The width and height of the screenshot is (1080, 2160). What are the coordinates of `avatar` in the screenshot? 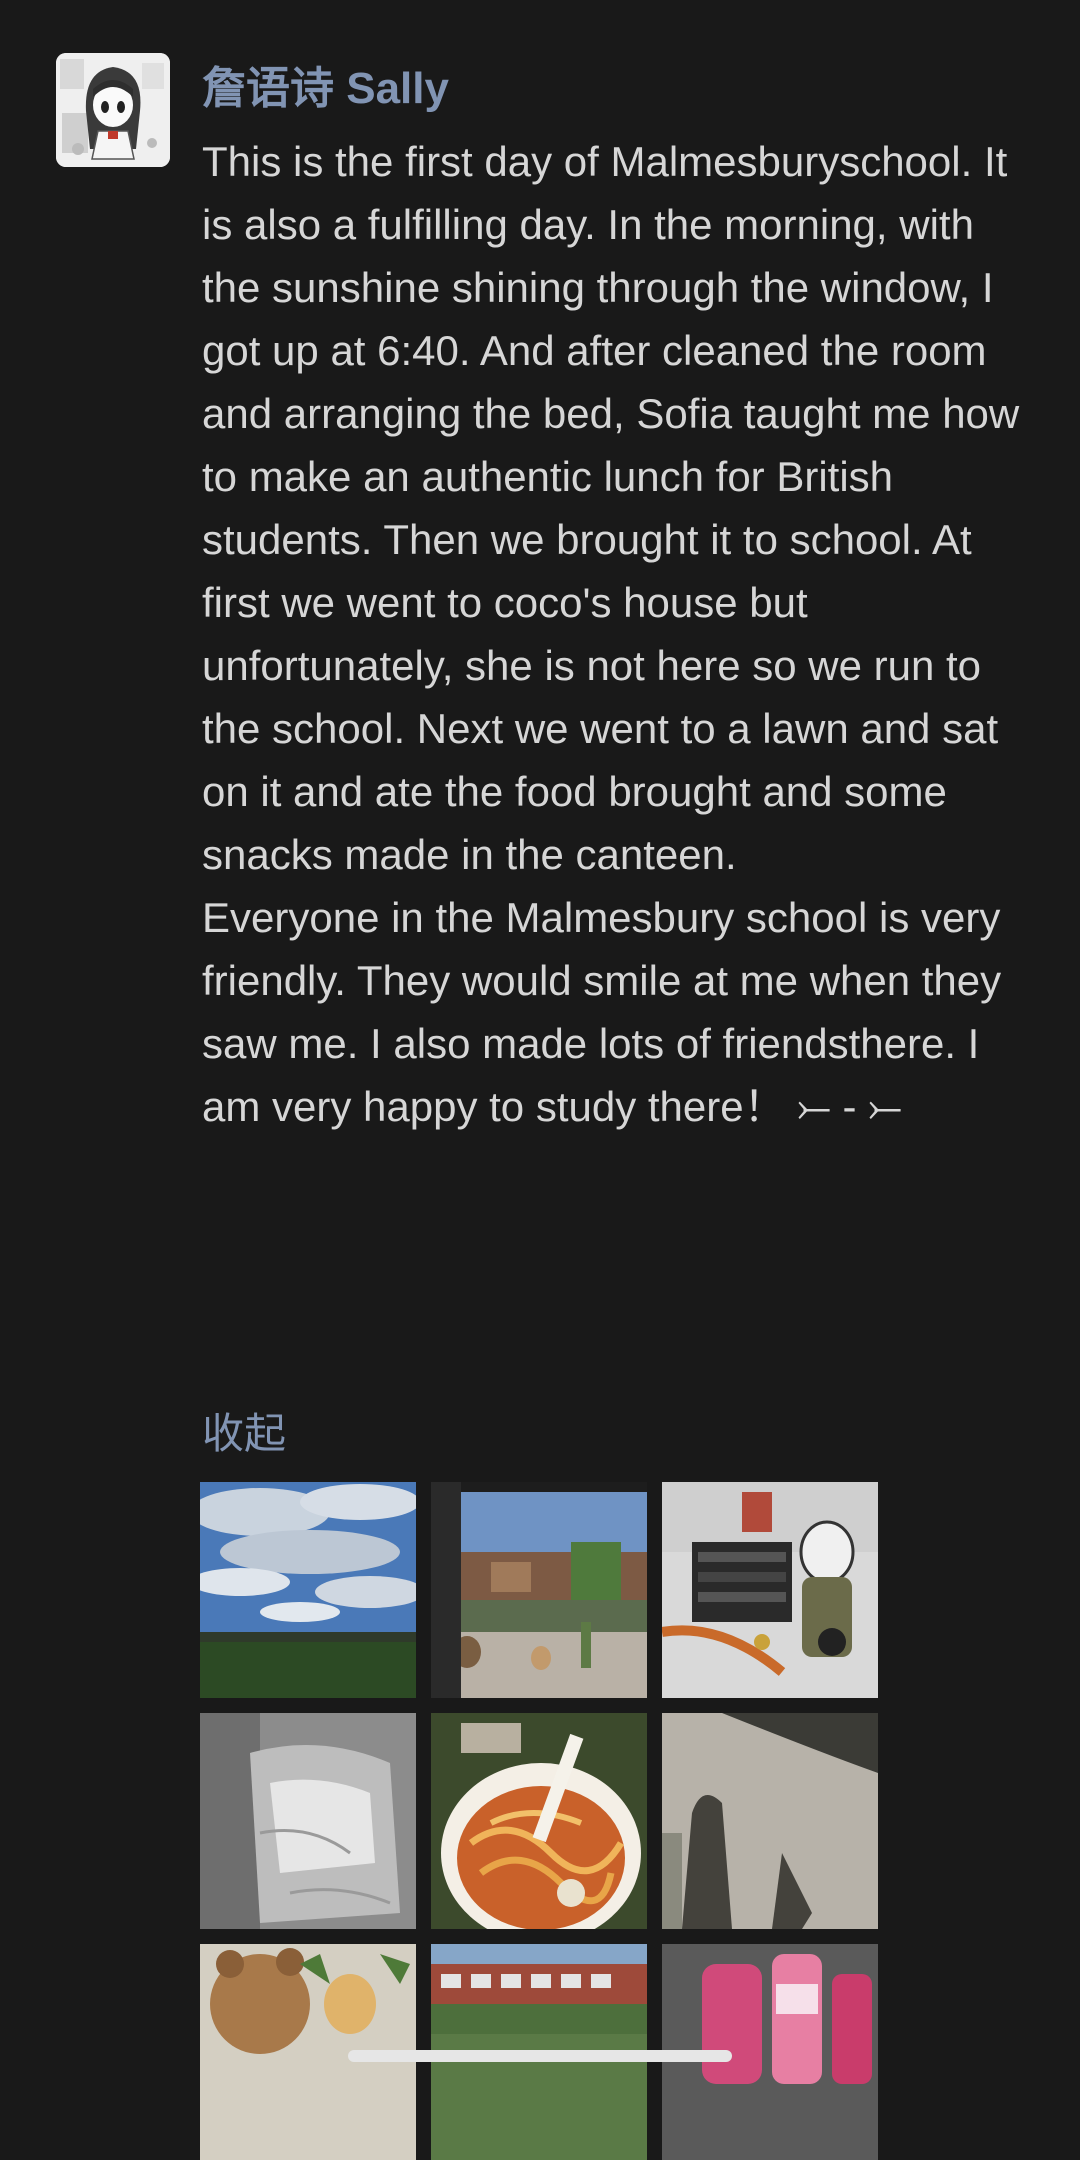 It's located at (113, 110).